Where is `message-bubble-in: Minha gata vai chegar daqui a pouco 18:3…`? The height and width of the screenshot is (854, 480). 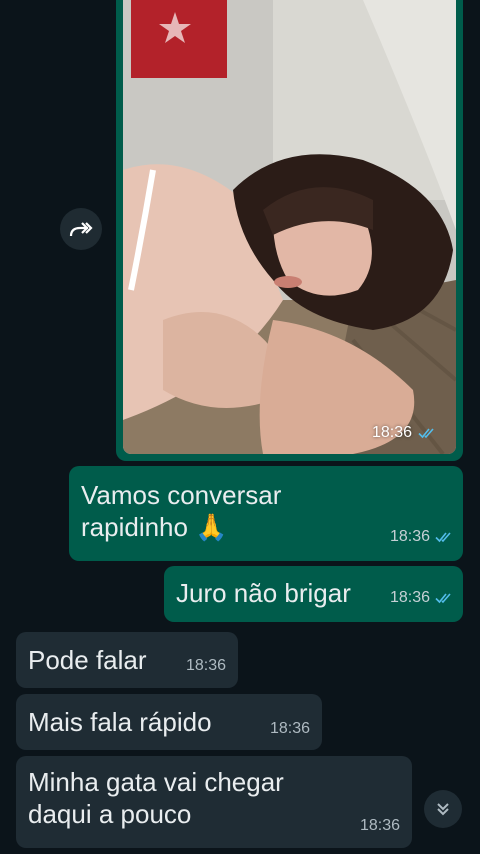 message-bubble-in: Minha gata vai chegar daqui a pouco 18:3… is located at coordinates (214, 802).